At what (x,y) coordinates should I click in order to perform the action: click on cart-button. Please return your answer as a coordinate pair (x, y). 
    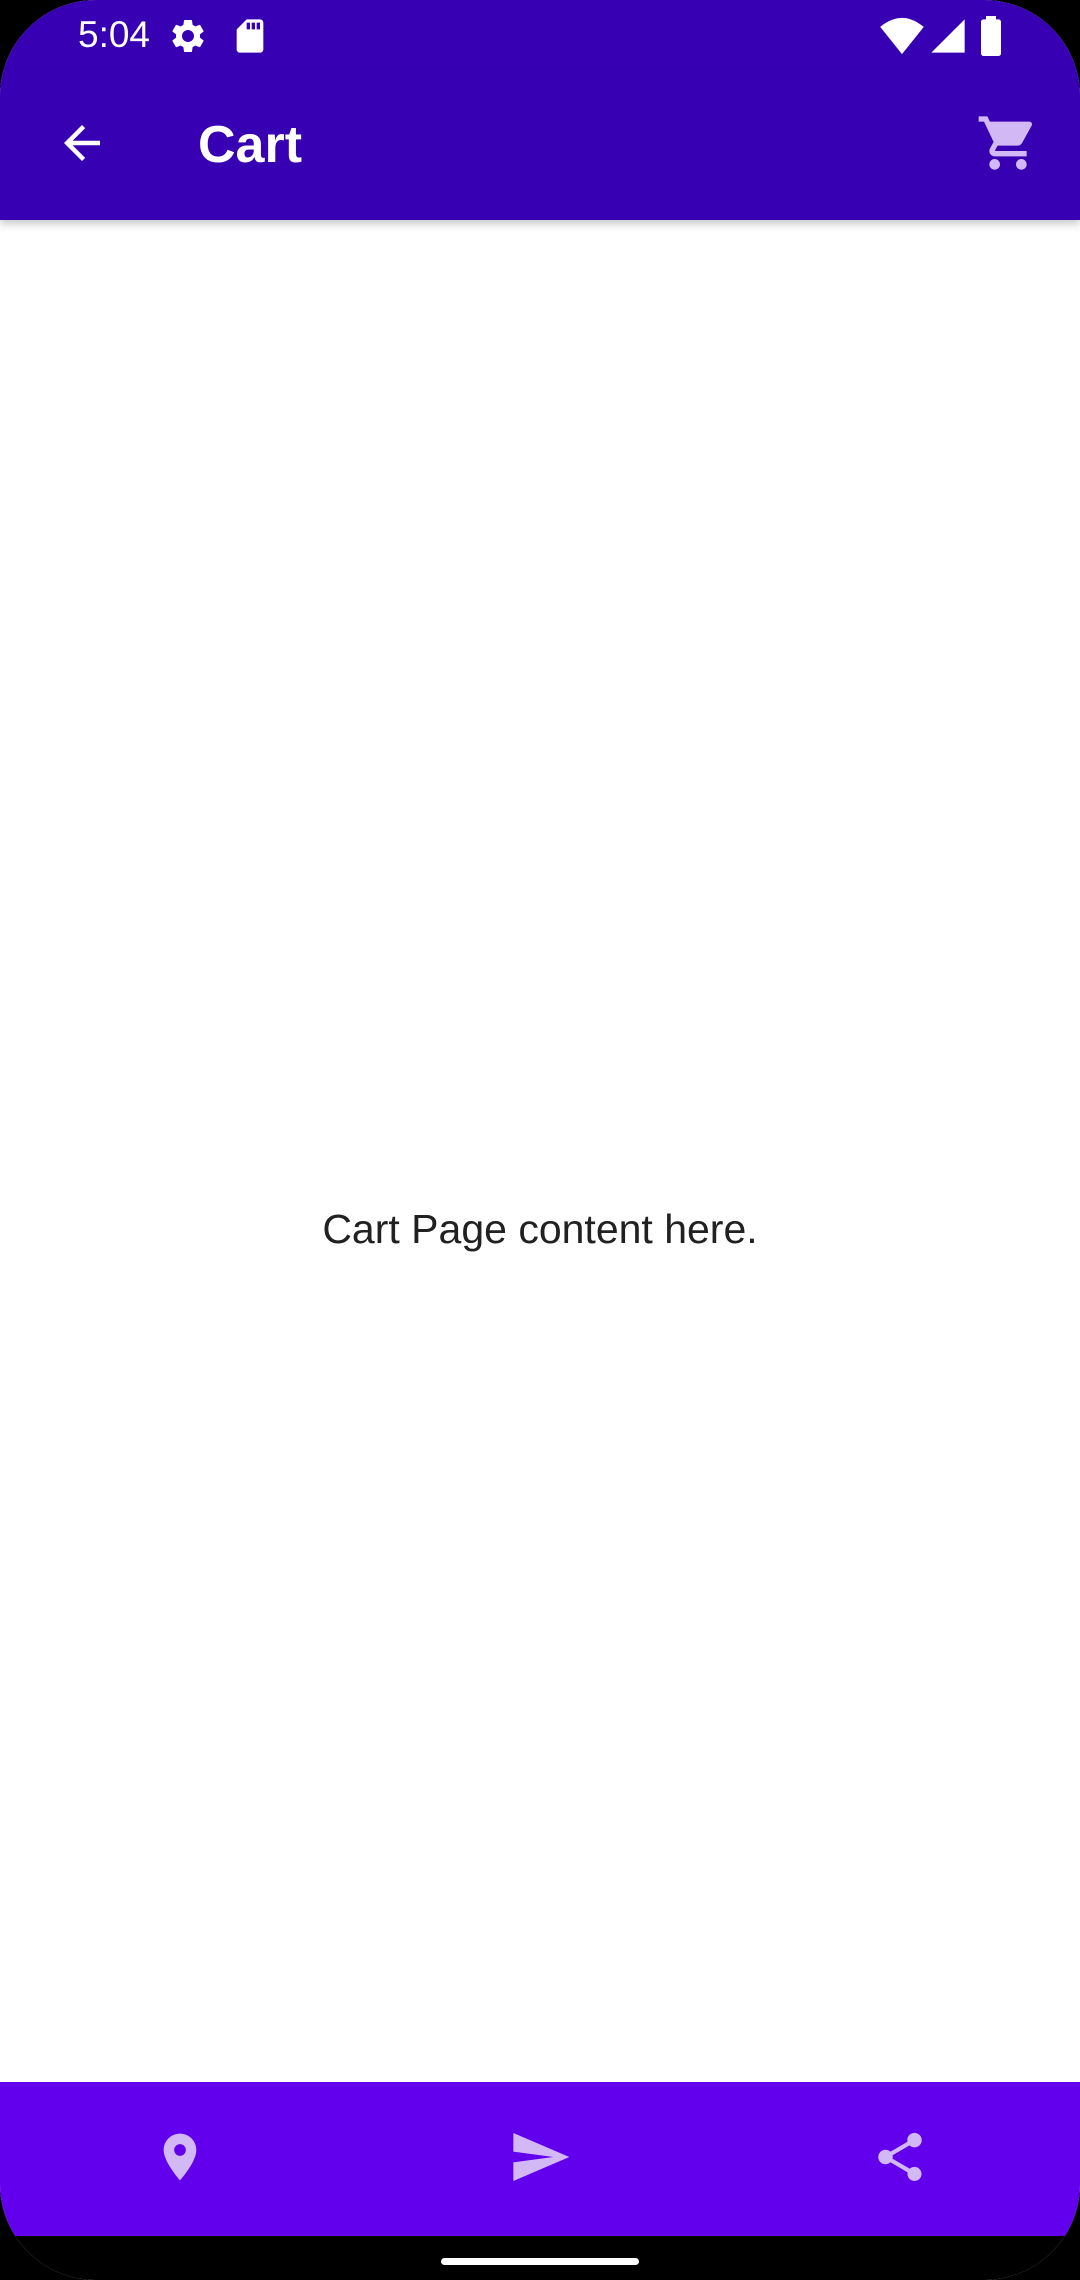
    Looking at the image, I should click on (1008, 145).